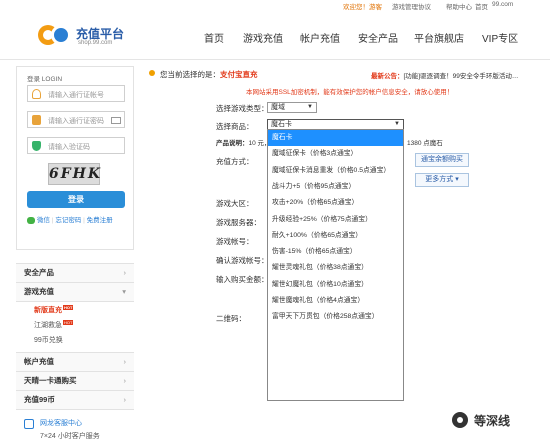  Describe the element at coordinates (39, 291) in the screenshot. I see `menu-game-label: 游戏充值` at that location.